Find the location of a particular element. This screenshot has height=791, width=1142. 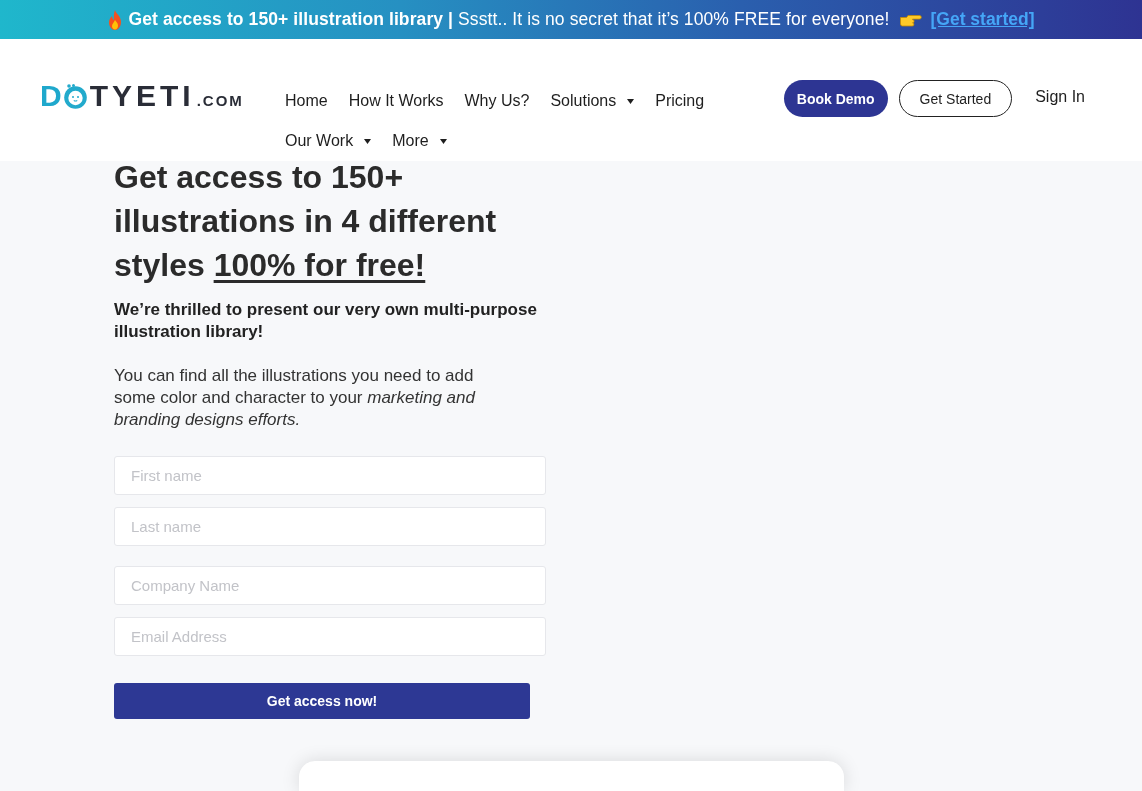

nav-link: Why Us? is located at coordinates (497, 101).